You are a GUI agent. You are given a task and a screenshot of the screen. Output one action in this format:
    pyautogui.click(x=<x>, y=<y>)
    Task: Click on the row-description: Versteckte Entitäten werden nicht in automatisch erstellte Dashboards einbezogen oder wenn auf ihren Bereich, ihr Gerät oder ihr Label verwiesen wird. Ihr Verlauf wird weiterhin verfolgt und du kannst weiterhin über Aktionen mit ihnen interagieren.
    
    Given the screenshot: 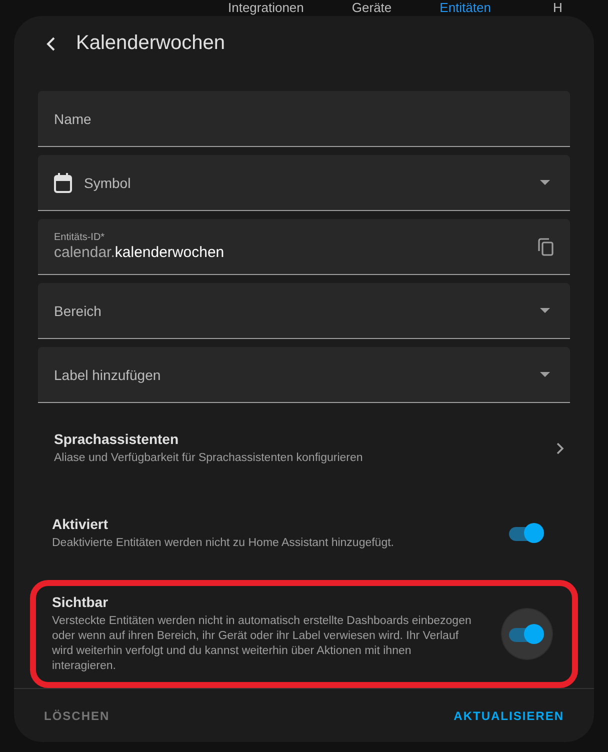 What is the action you would take?
    pyautogui.click(x=262, y=644)
    